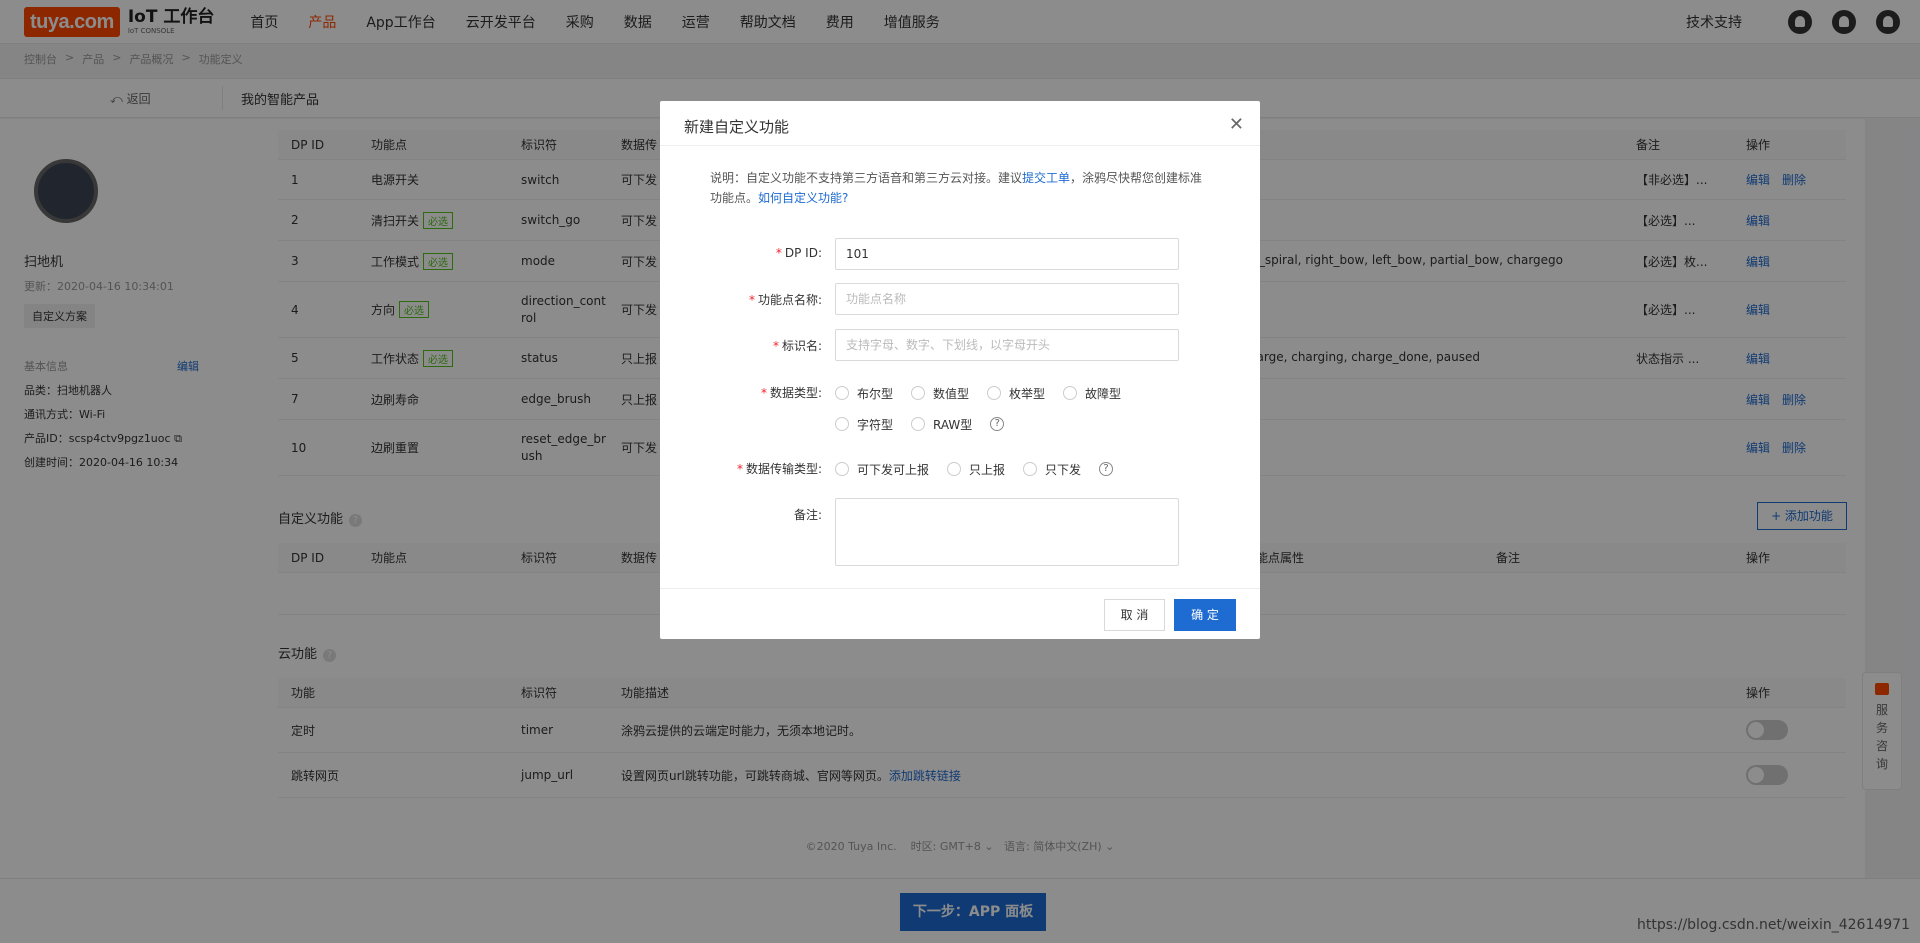  What do you see at coordinates (864, 424) in the screenshot?
I see `radio-string: 字符型` at bounding box center [864, 424].